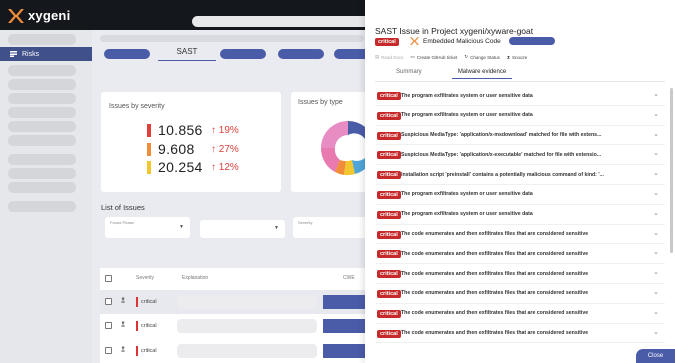 The height and width of the screenshot is (363, 675). What do you see at coordinates (414, 41) in the screenshot?
I see `malicious-code-icon` at bounding box center [414, 41].